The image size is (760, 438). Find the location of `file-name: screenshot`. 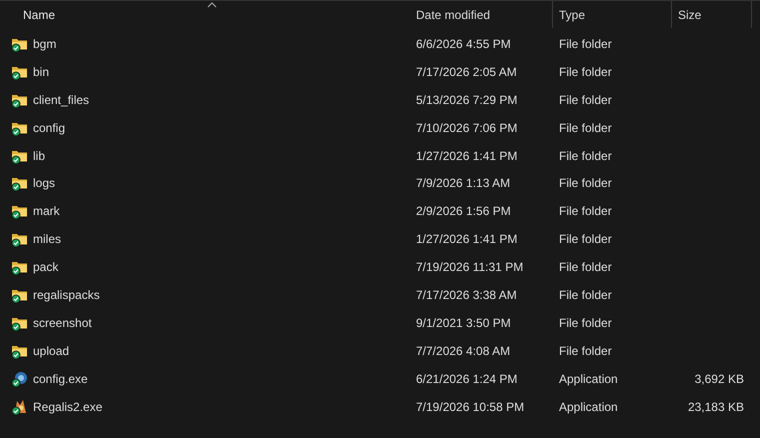

file-name: screenshot is located at coordinates (62, 323).